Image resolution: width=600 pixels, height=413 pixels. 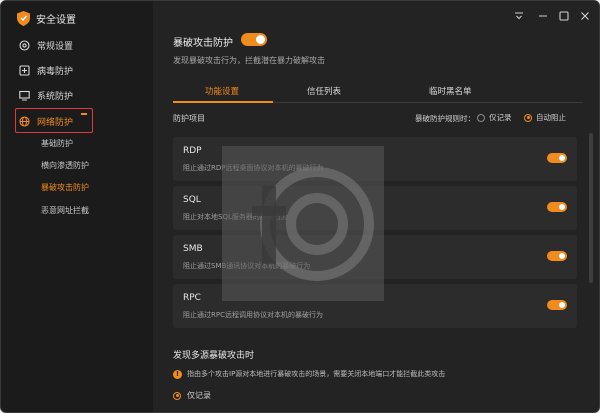 What do you see at coordinates (24, 95) in the screenshot?
I see `monitor-icon` at bounding box center [24, 95].